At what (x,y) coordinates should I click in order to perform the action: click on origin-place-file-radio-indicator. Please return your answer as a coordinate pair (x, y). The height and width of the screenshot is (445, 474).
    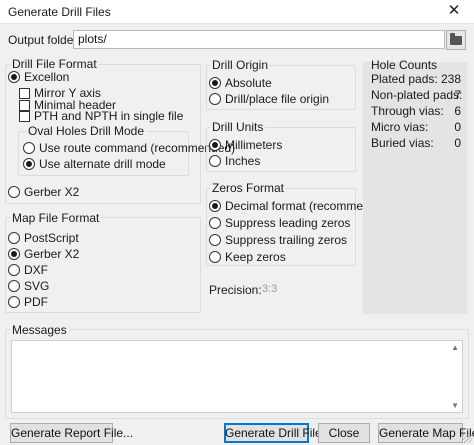
    Looking at the image, I should click on (215, 99).